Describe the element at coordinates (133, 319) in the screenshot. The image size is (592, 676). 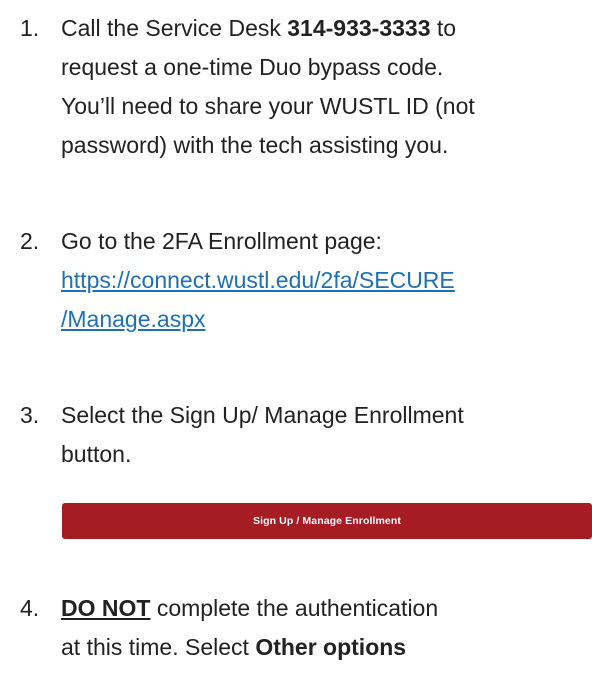
I see `link-text: /Manage.aspx` at that location.